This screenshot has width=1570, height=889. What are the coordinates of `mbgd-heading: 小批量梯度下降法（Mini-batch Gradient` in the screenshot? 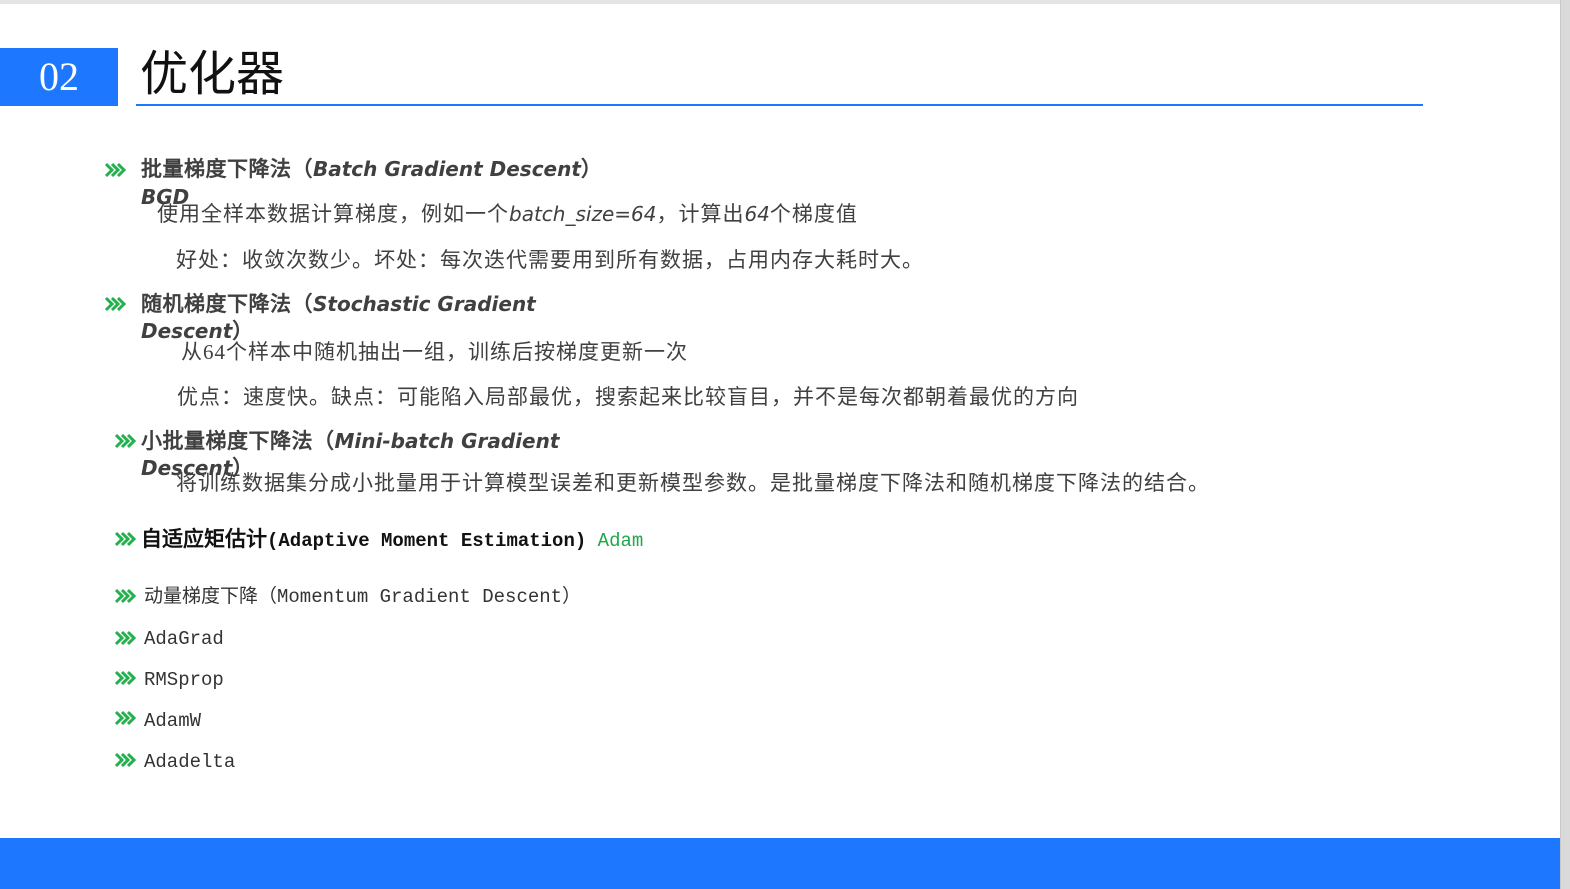 It's located at (350, 441).